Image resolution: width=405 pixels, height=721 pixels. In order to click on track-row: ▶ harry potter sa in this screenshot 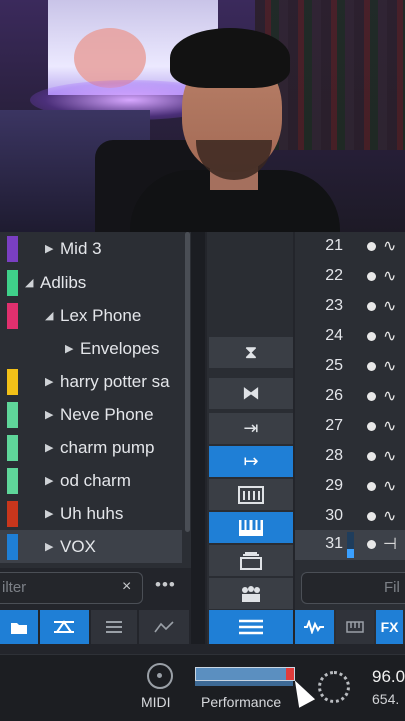, I will do `click(91, 381)`.